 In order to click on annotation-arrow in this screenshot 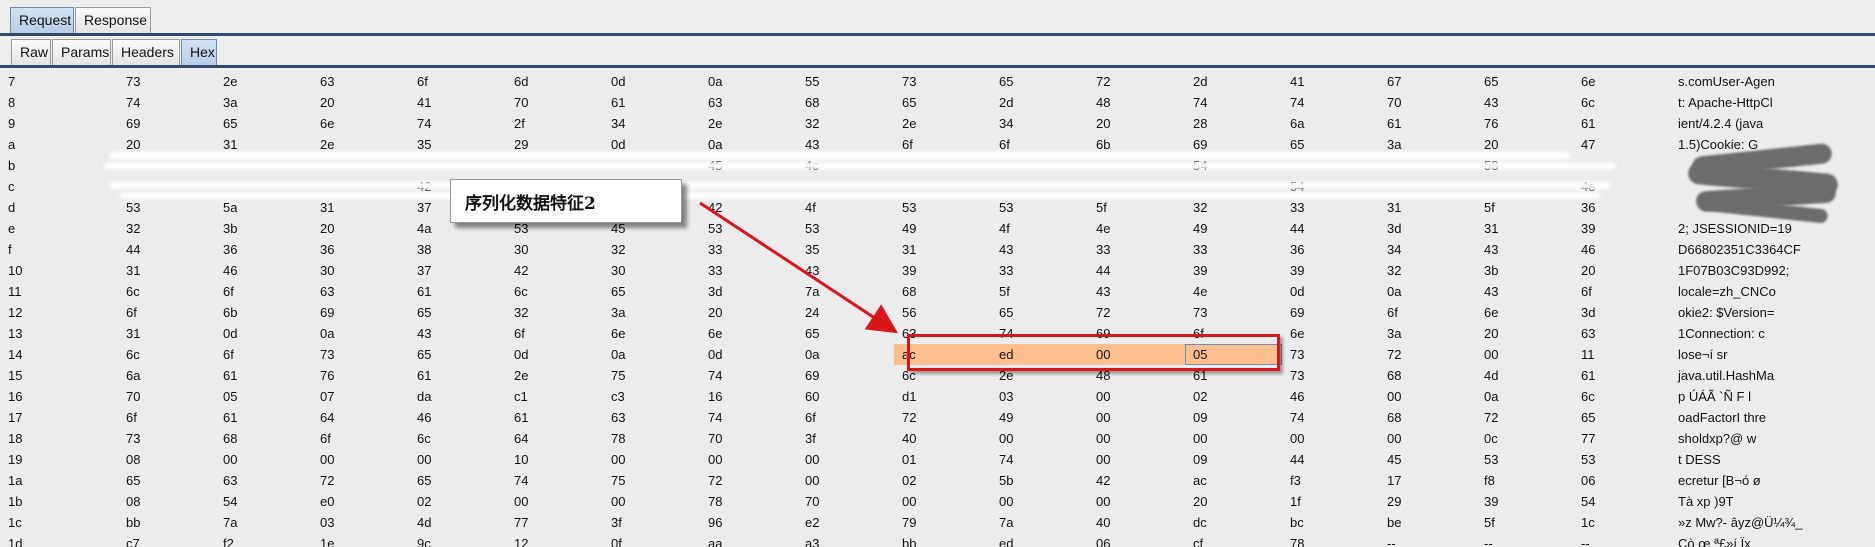, I will do `click(799, 267)`.